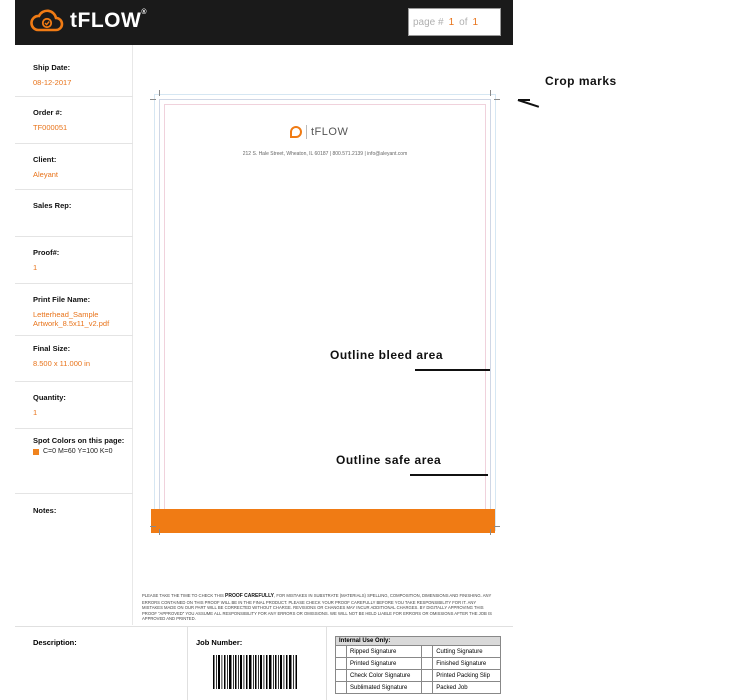 Image resolution: width=750 pixels, height=700 pixels. Describe the element at coordinates (74, 260) in the screenshot. I see `proof-field: Proof#: 1` at that location.